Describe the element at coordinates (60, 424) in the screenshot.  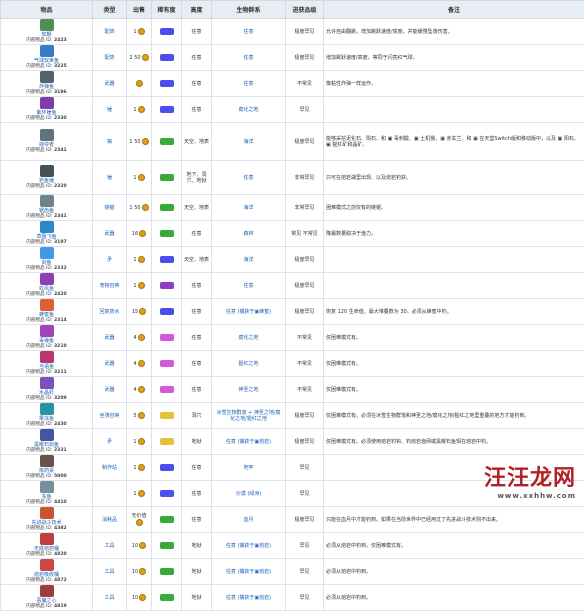
I see `item-id-value: 2430` at that location.